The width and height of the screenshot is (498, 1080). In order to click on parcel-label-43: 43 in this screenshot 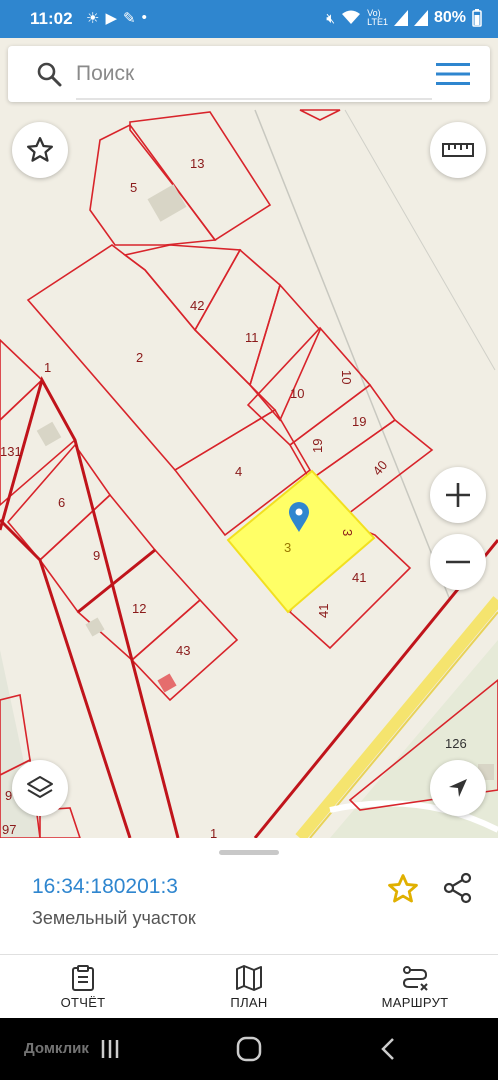, I will do `click(183, 650)`.